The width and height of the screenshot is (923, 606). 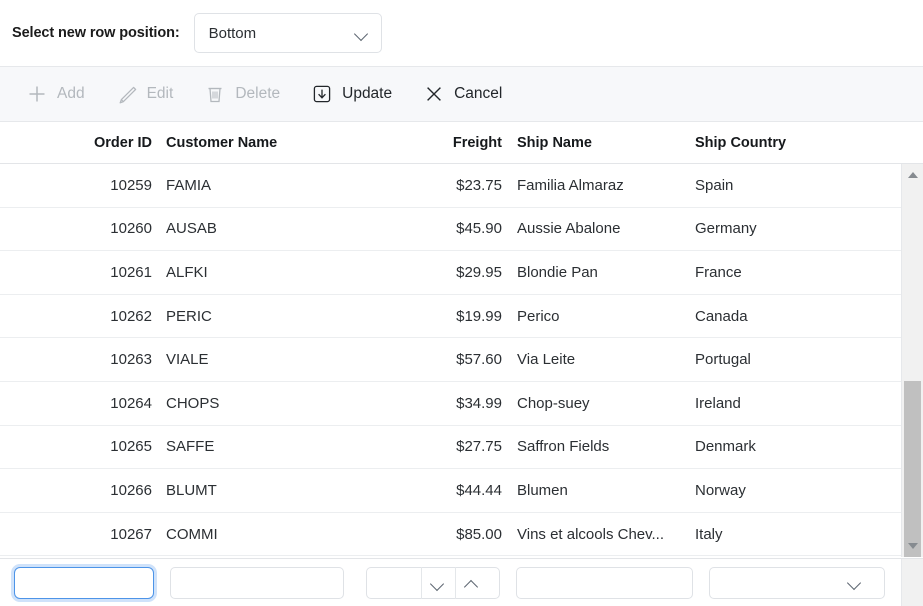 What do you see at coordinates (367, 93) in the screenshot?
I see `update-button-label: Update` at bounding box center [367, 93].